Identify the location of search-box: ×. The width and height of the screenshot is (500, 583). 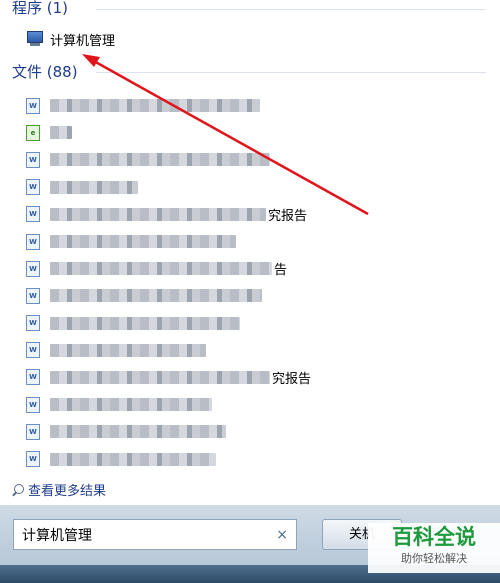
(155, 534).